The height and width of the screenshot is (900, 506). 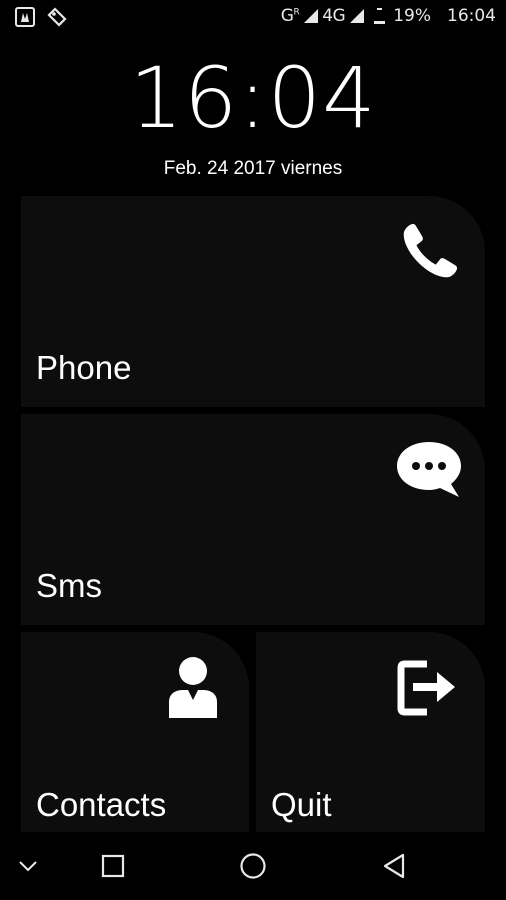 I want to click on exit-icon, so click(x=426, y=688).